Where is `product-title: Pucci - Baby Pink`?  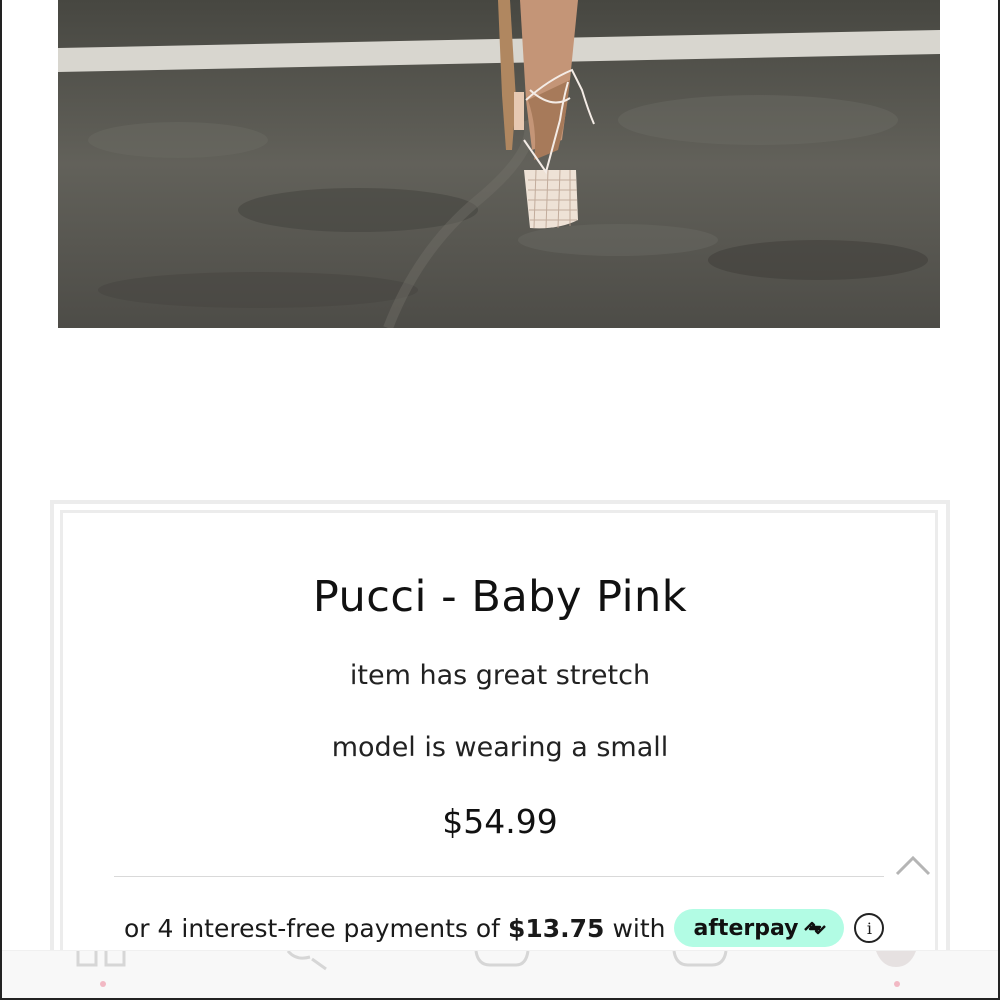 product-title: Pucci - Baby Pink is located at coordinates (500, 597).